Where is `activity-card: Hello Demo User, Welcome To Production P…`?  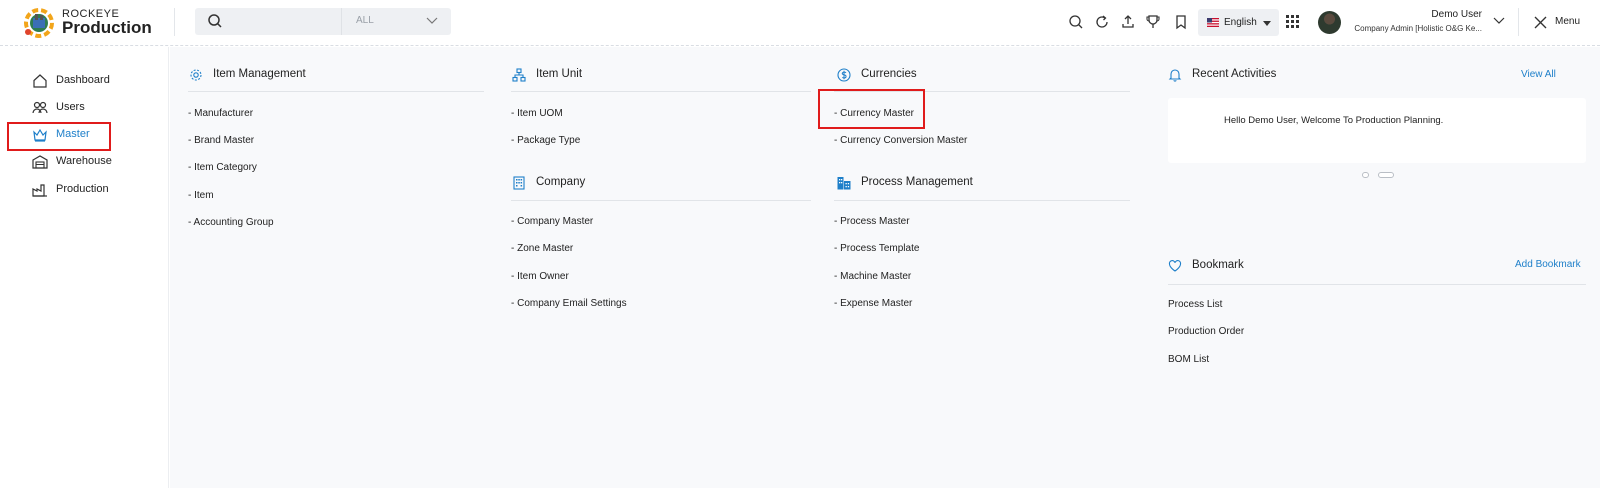
activity-card: Hello Demo User, Welcome To Production P… is located at coordinates (1377, 130).